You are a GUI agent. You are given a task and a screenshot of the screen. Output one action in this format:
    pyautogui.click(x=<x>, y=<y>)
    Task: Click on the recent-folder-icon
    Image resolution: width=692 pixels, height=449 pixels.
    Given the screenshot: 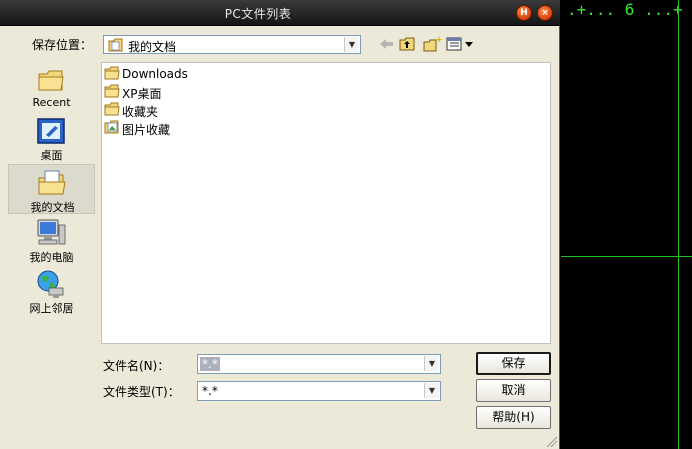 What is the action you would take?
    pyautogui.click(x=51, y=80)
    